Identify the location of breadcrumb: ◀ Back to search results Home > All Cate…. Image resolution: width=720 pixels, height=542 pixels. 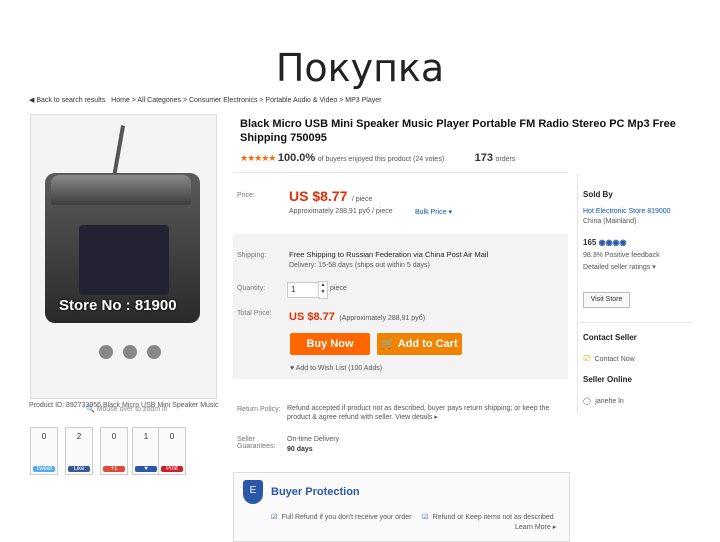
(207, 100).